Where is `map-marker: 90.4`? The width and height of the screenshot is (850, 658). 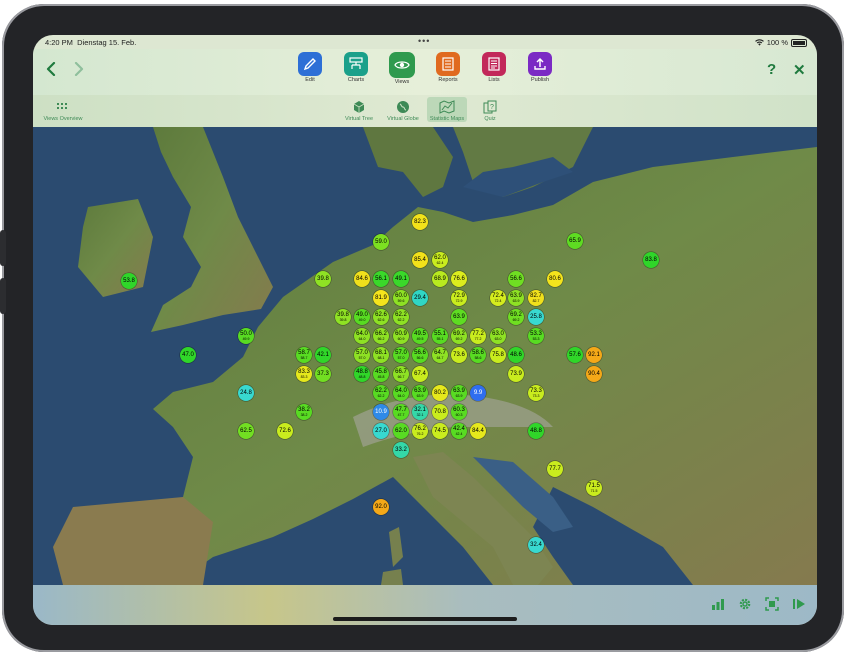 map-marker: 90.4 is located at coordinates (594, 374).